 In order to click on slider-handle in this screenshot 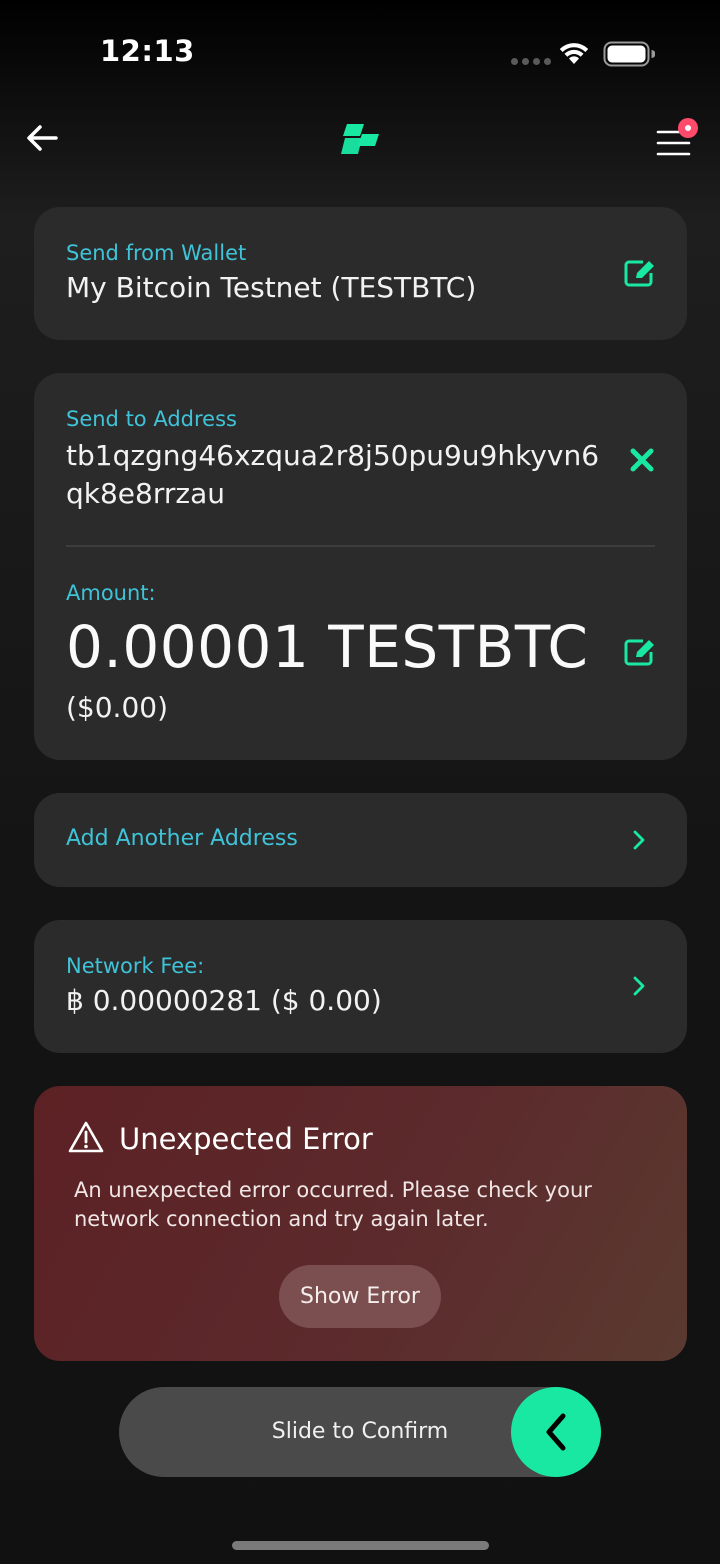, I will do `click(556, 1432)`.